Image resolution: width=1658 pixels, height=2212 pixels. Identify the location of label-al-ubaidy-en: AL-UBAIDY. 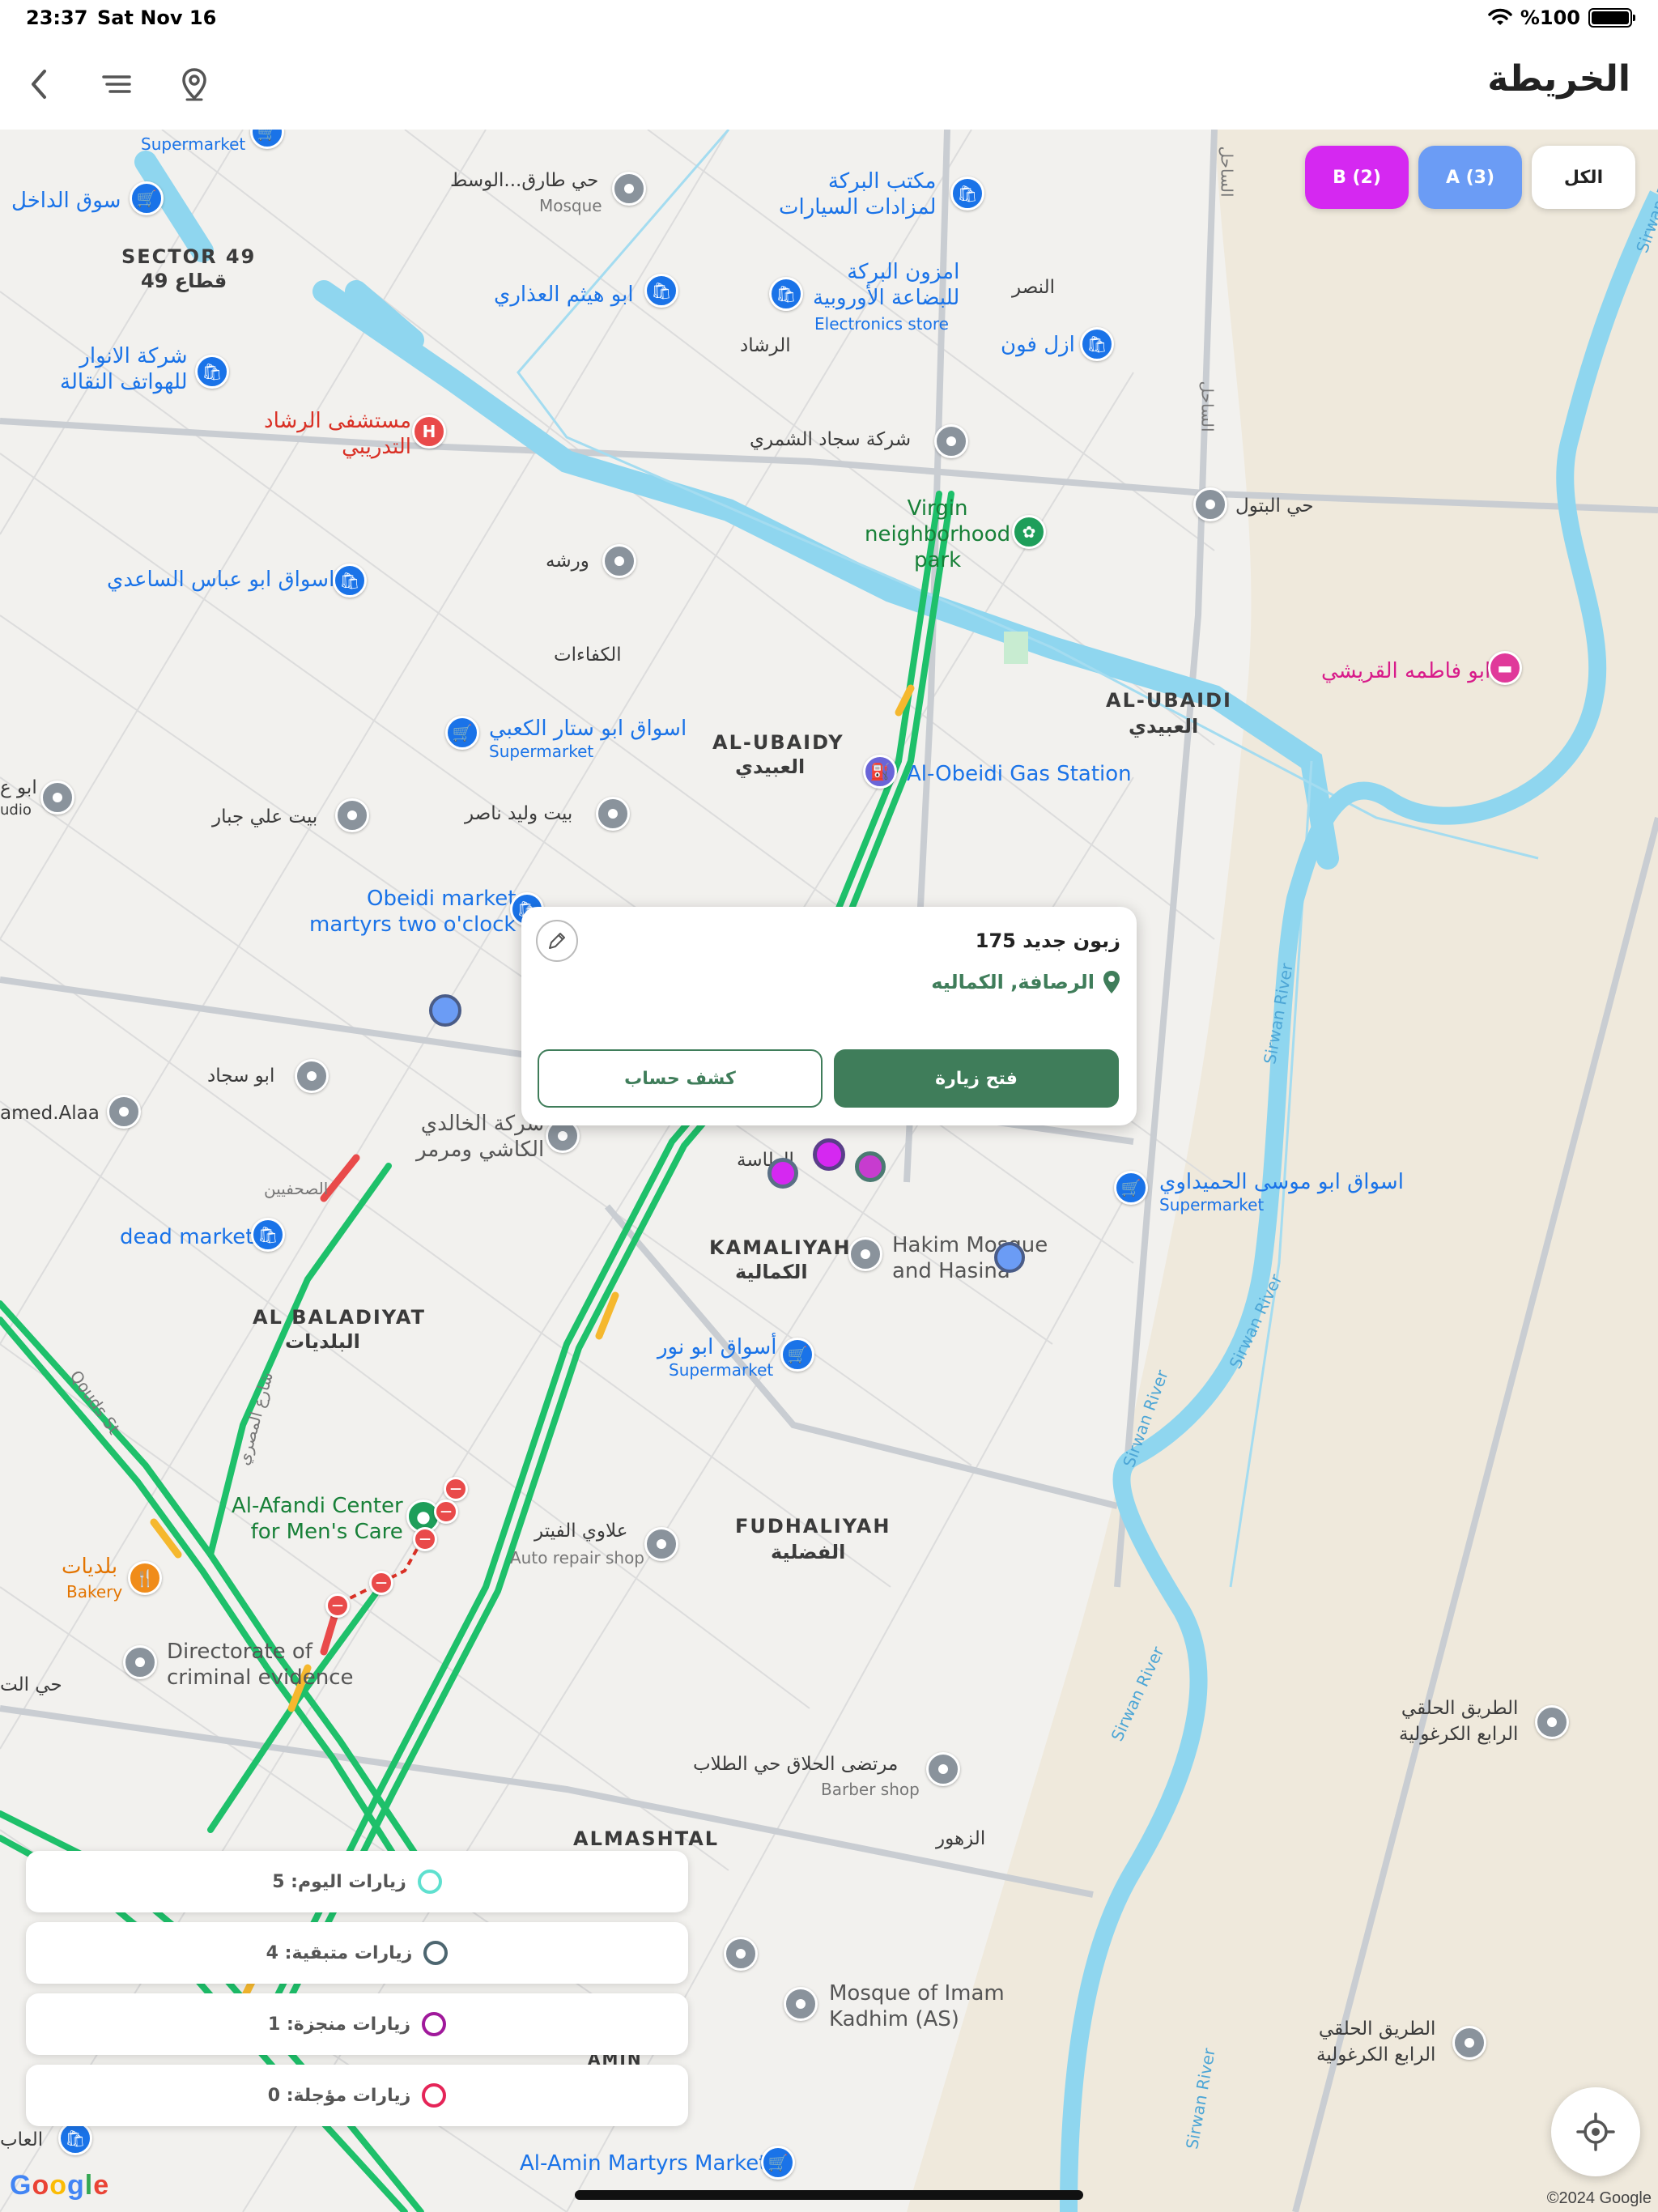
(778, 743).